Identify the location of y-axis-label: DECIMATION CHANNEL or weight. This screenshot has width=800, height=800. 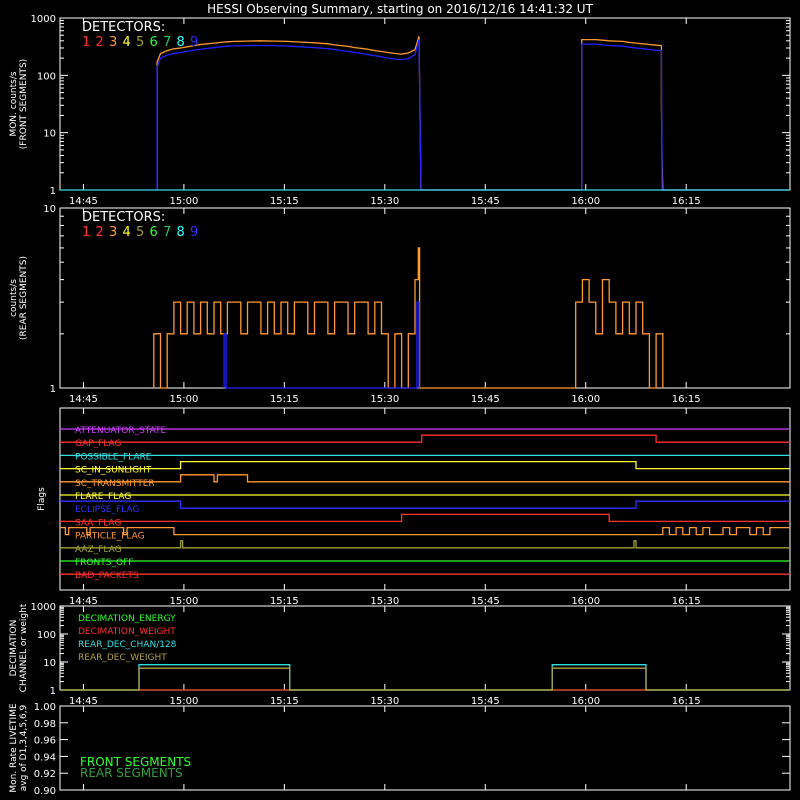
(19, 647).